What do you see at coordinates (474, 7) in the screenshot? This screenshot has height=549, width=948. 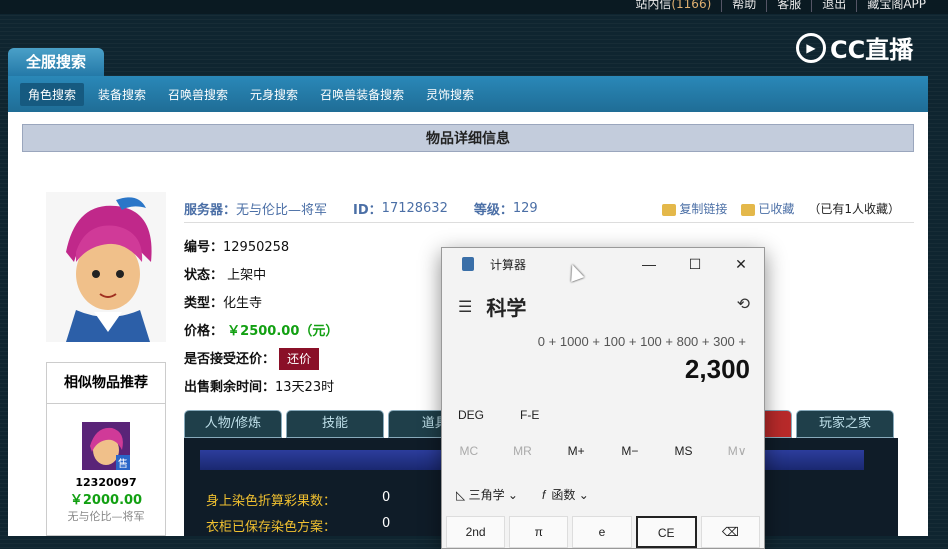 I see `top-bar: 站内信(1166) 帮助 客服 退出 藏宝阁APP` at bounding box center [474, 7].